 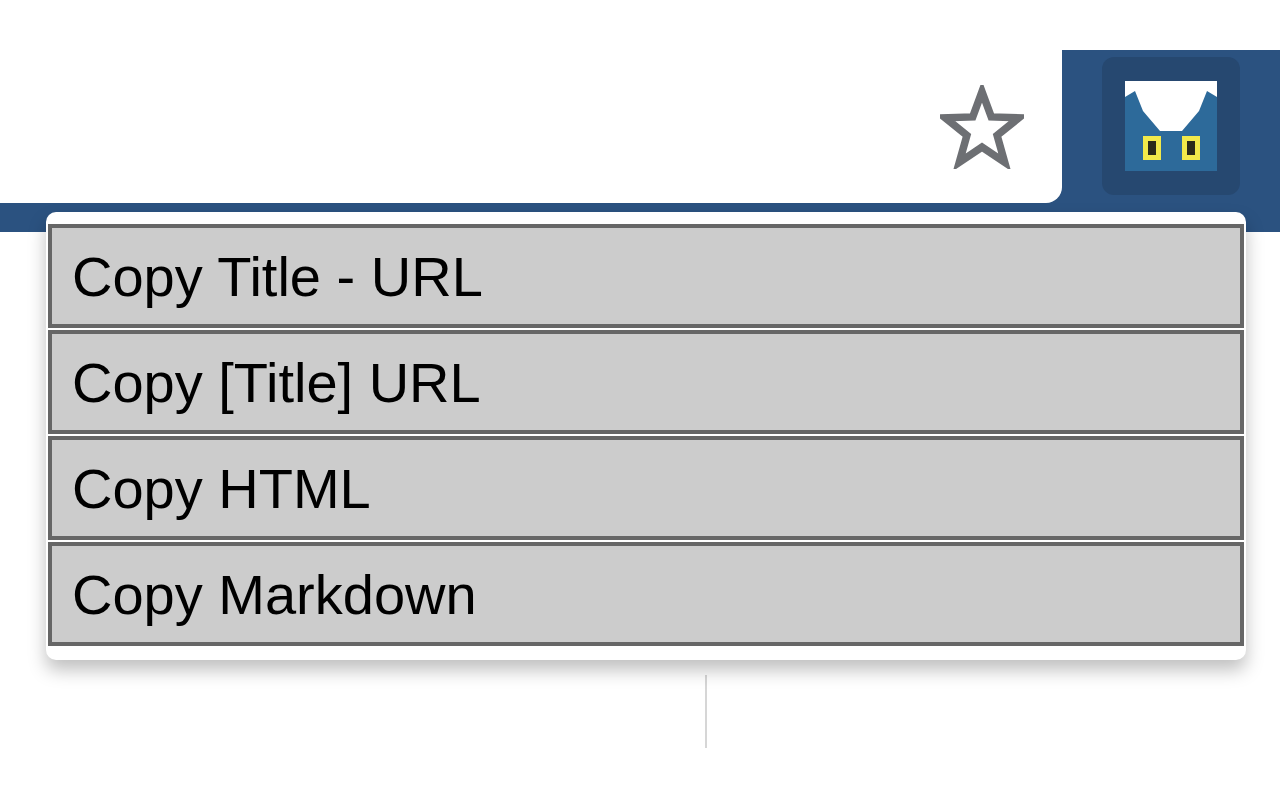 I want to click on menu-item: Copy HTML, so click(x=646, y=488).